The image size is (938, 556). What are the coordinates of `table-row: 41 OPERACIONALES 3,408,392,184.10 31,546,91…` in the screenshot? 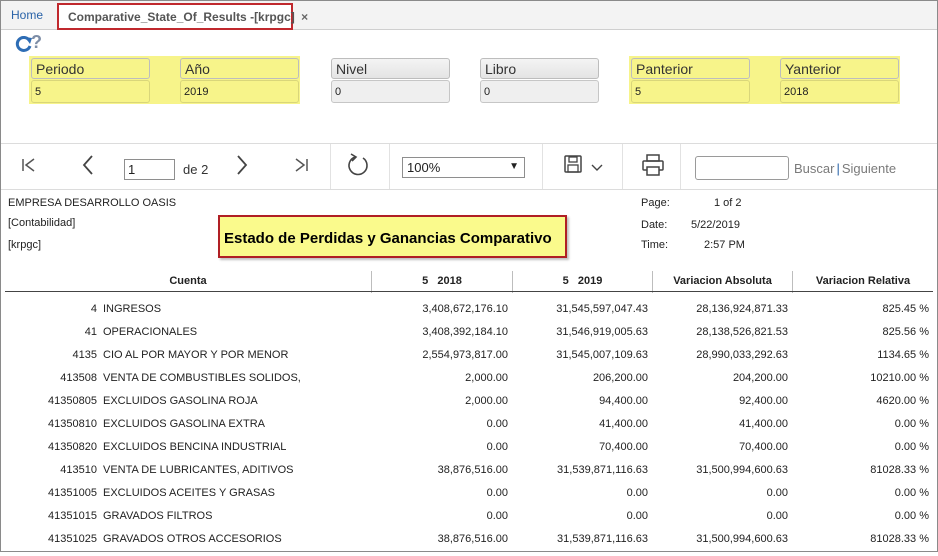 It's located at (469, 337).